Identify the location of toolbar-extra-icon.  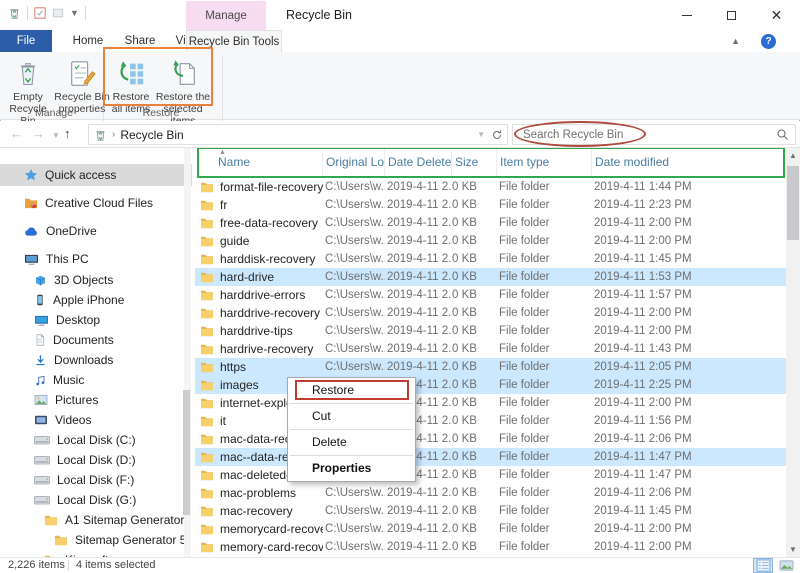
(58, 13).